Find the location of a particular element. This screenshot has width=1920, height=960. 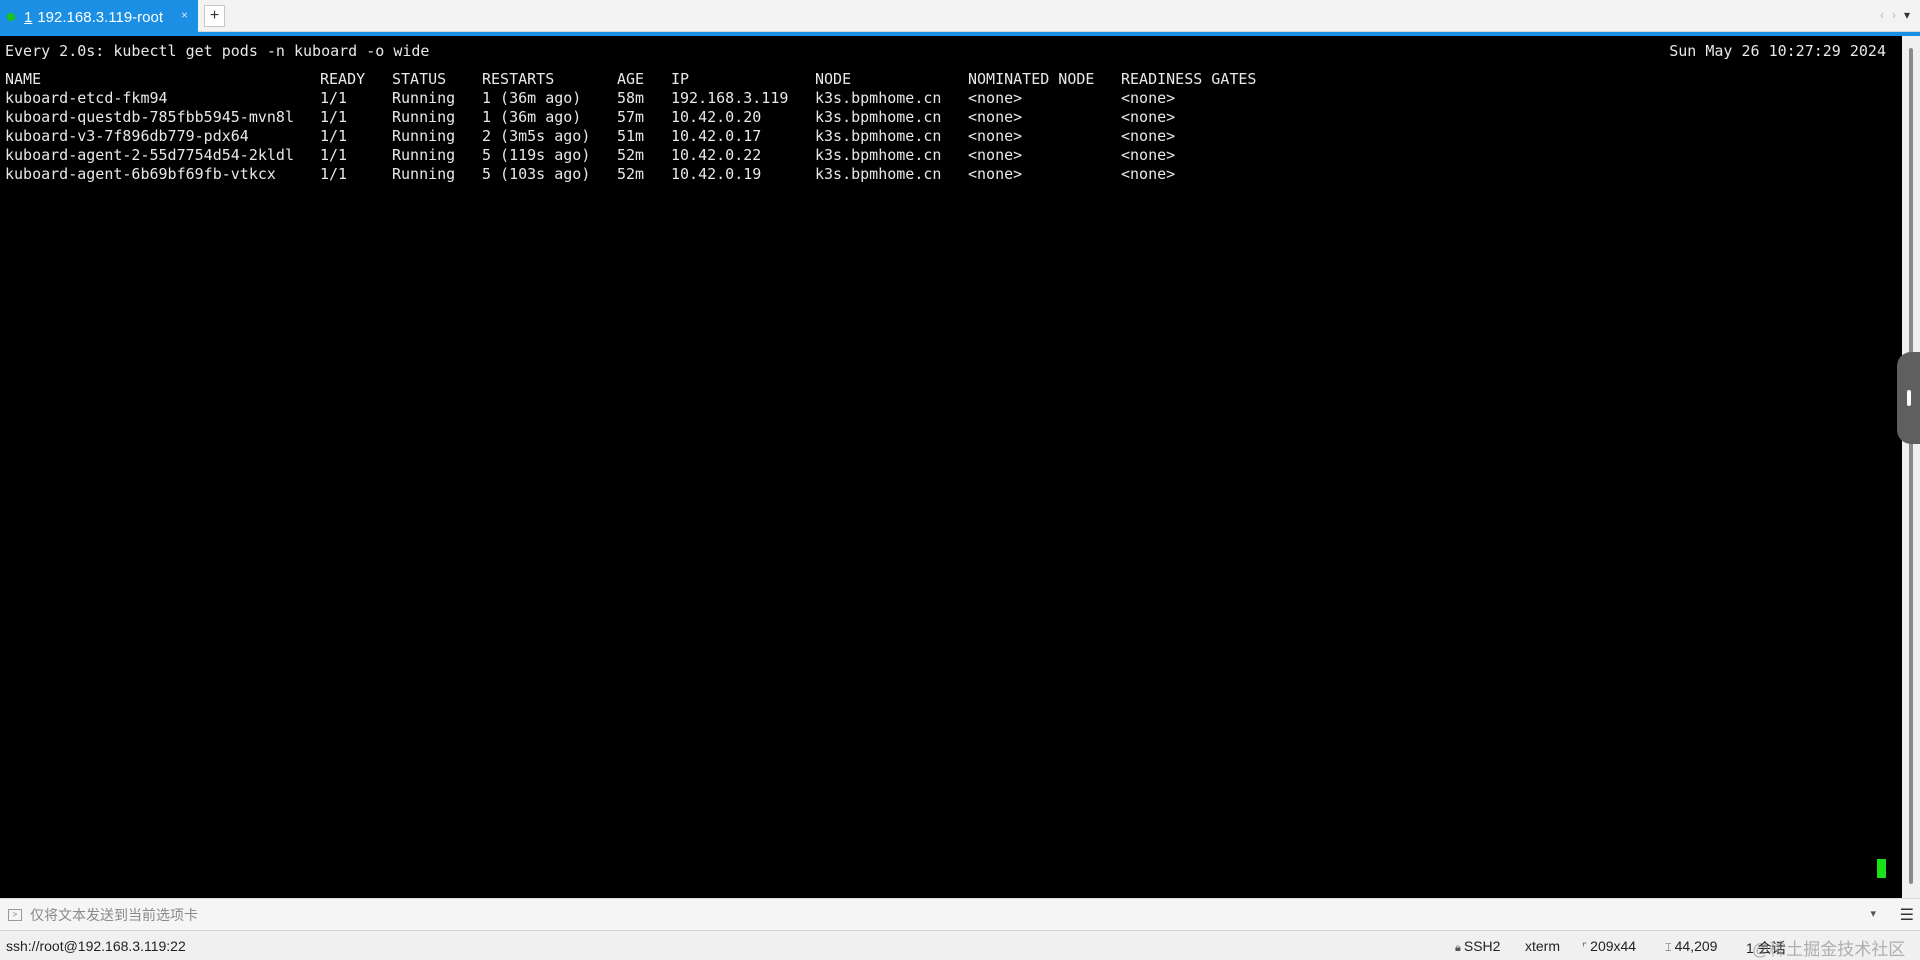

pod-age: 51m is located at coordinates (631, 136).